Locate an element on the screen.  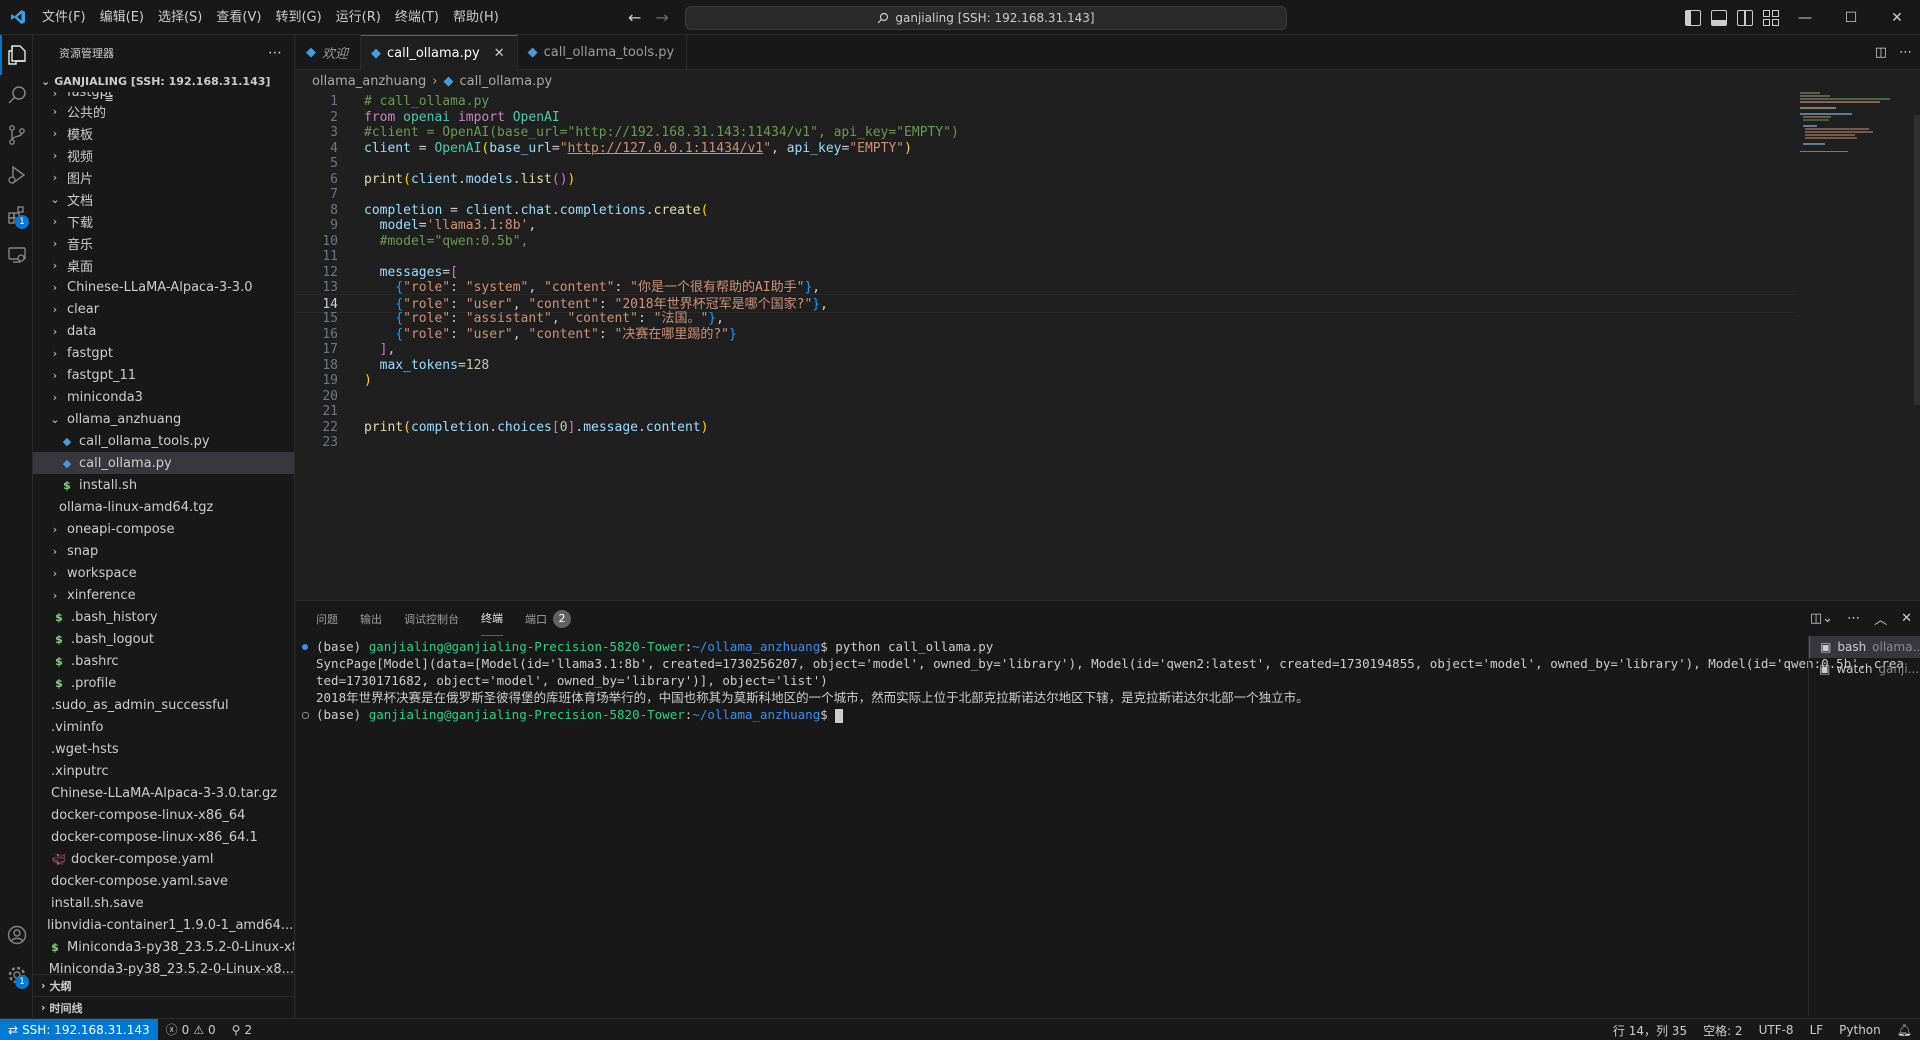
tab-debug-console: 调试控制台 is located at coordinates (431, 618).